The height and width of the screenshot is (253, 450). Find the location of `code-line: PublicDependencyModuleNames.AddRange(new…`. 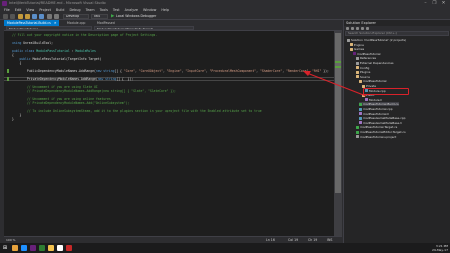

code-line: PublicDependencyModuleNames.AddRange(new… is located at coordinates (170, 71).